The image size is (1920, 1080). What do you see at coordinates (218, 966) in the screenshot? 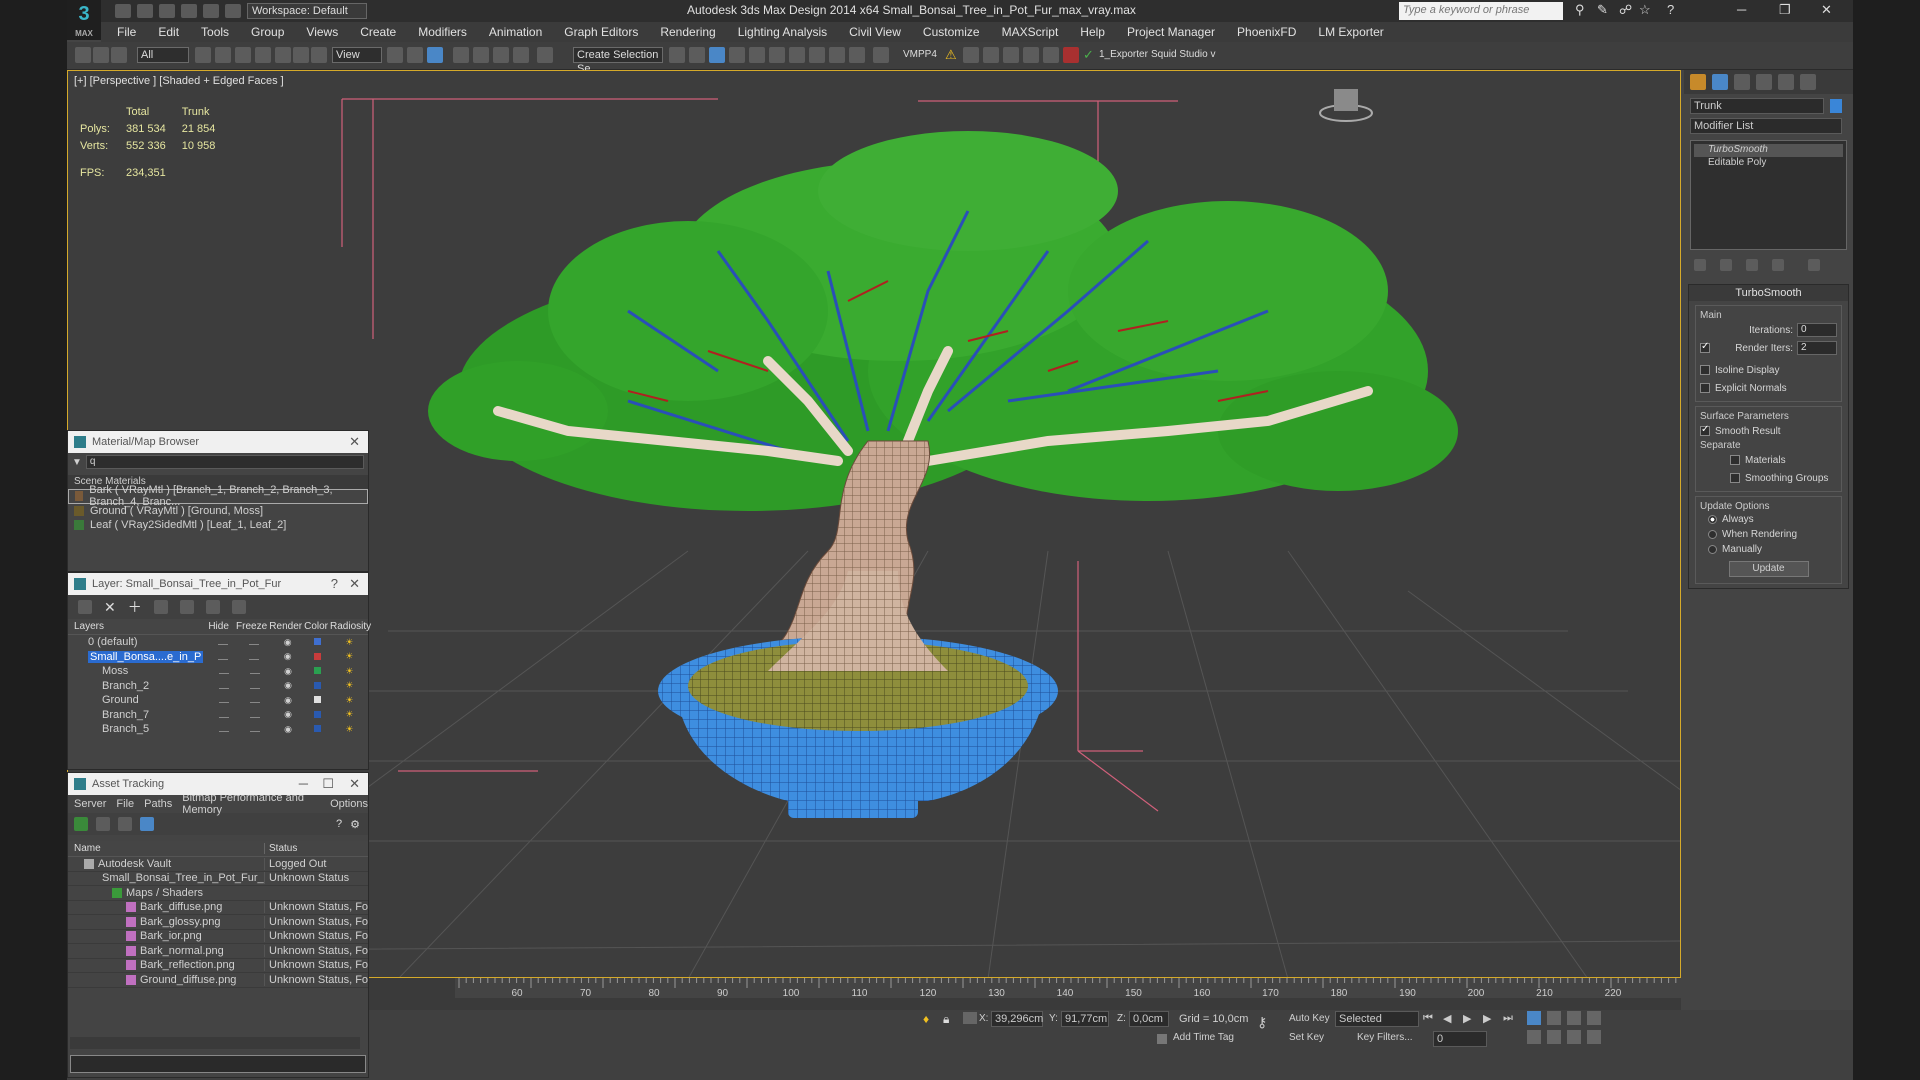
I see `asset-row: Bark_reflection.png Unknown Status, Four` at bounding box center [218, 966].